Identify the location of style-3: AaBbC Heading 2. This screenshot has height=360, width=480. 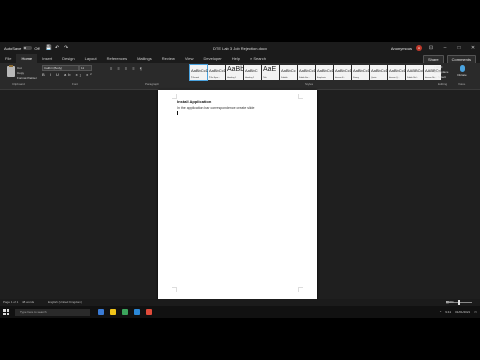
(252, 72).